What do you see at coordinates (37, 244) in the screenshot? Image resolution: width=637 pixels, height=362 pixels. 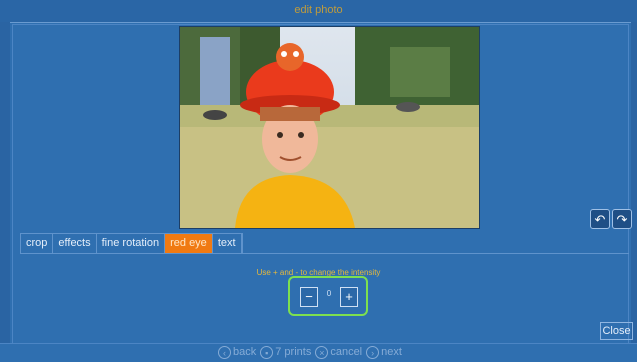 I see `tab-crop: crop` at bounding box center [37, 244].